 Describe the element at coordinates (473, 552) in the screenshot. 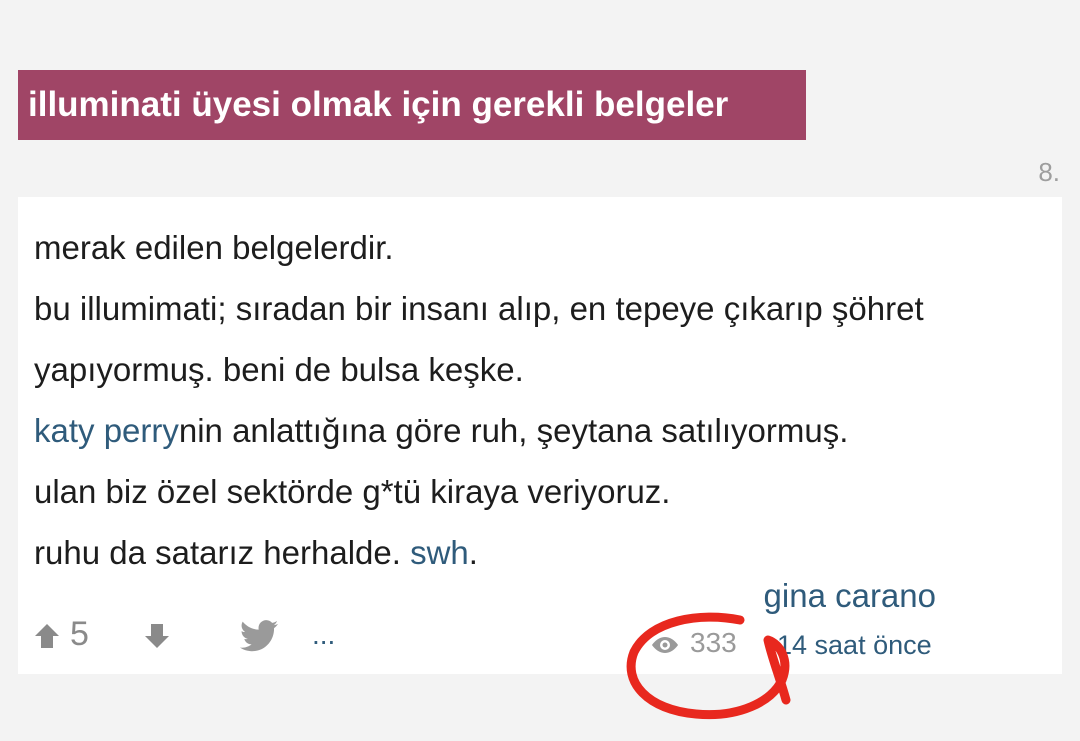

I see `content-text: .` at that location.